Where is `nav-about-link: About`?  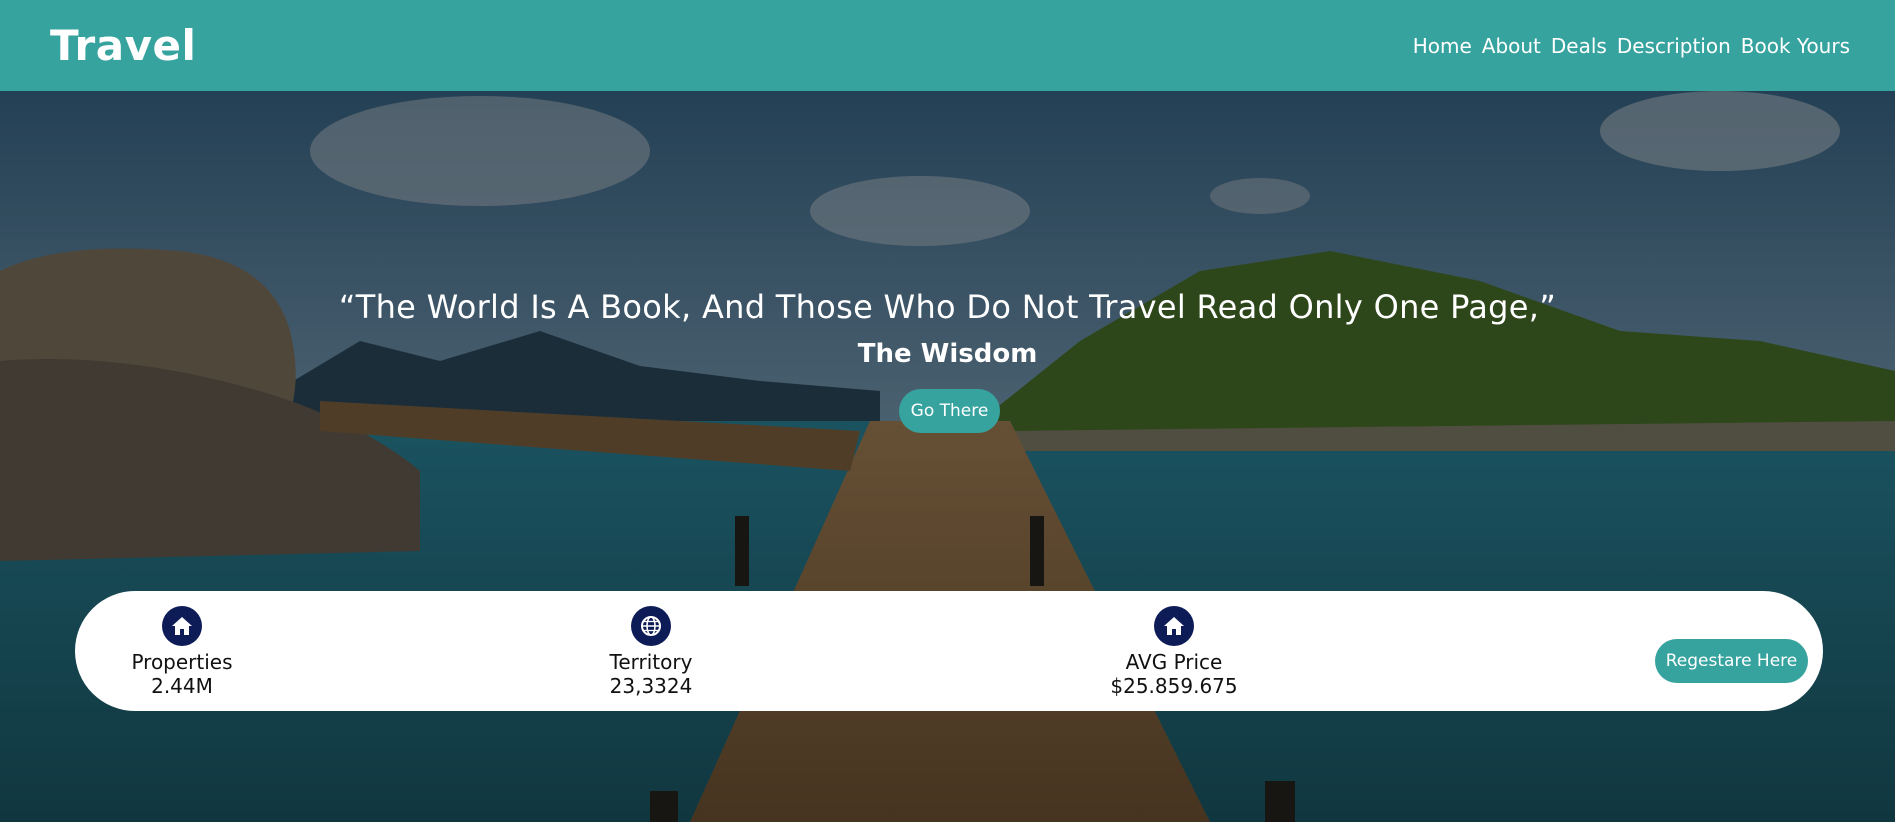
nav-about-link: About is located at coordinates (1511, 46).